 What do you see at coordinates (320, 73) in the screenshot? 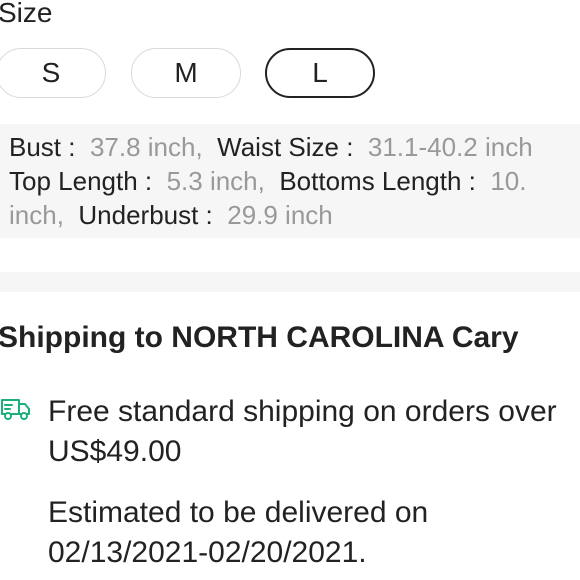
I see `size-option-l: L` at bounding box center [320, 73].